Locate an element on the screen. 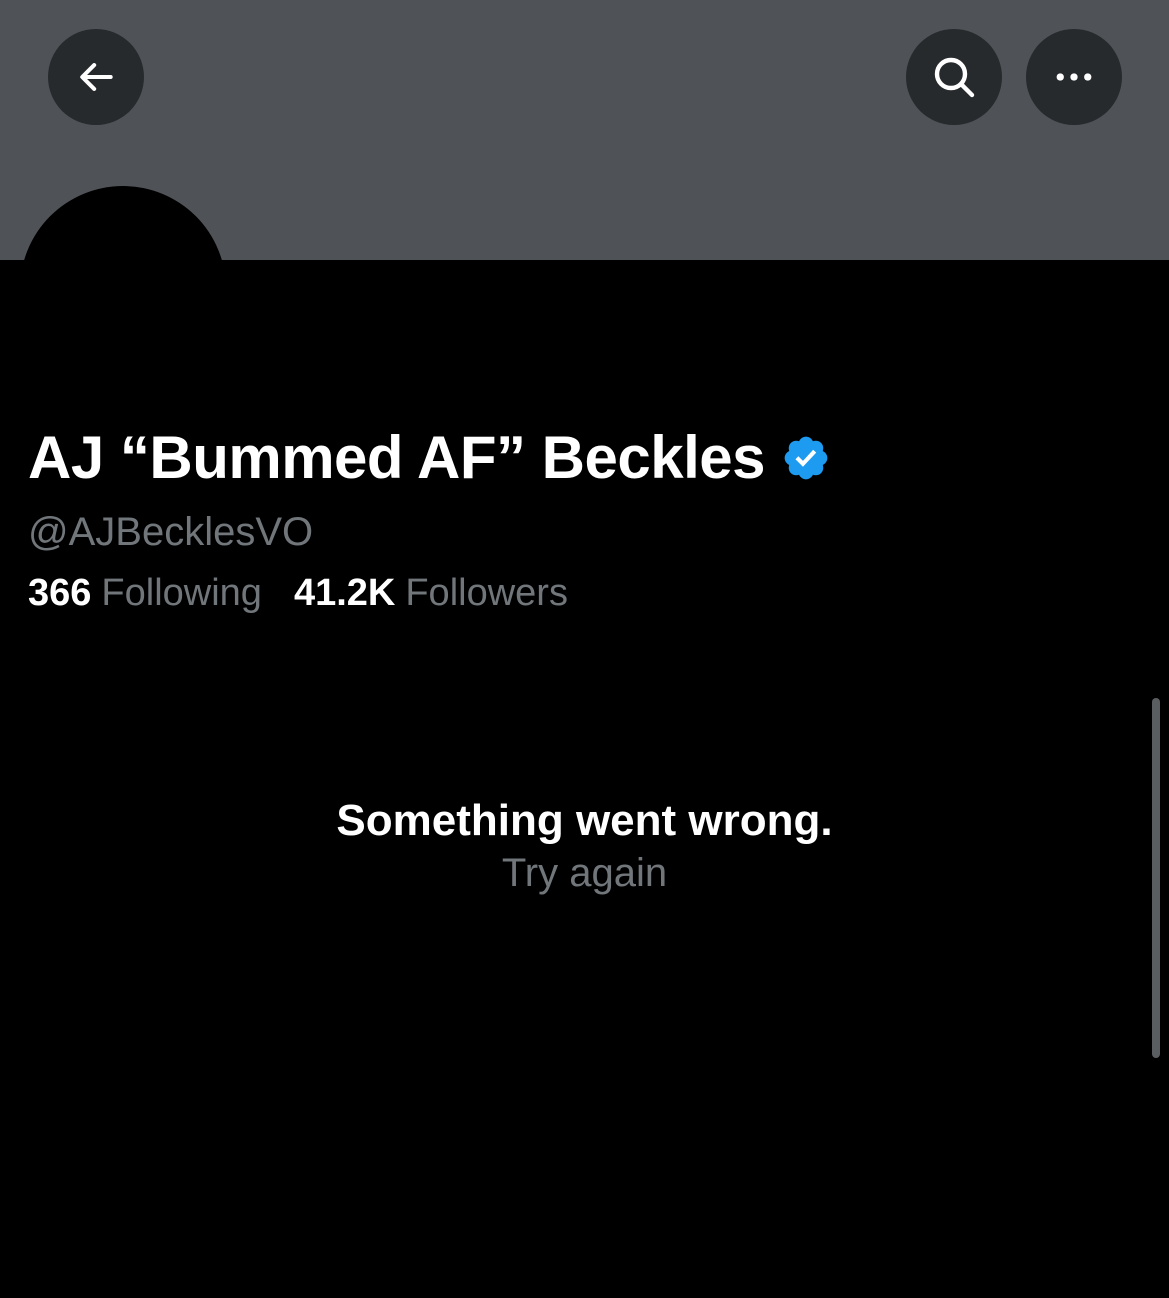  avatar is located at coordinates (123, 223).